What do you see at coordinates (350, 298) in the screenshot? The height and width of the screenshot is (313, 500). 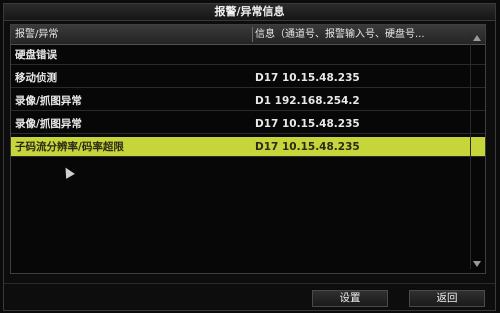 I see `settings-button: 设置` at bounding box center [350, 298].